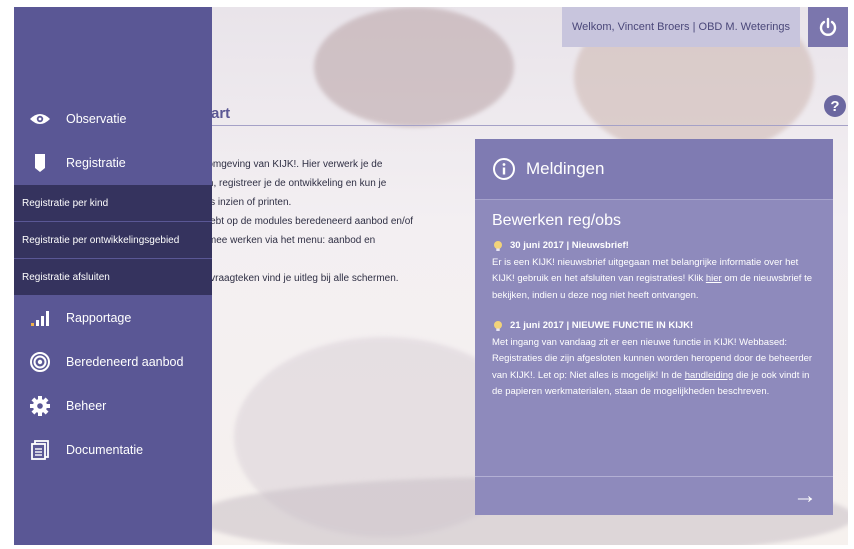 The height and width of the screenshot is (549, 854). Describe the element at coordinates (99, 318) in the screenshot. I see `sidebar-item-label: Rapportage` at that location.